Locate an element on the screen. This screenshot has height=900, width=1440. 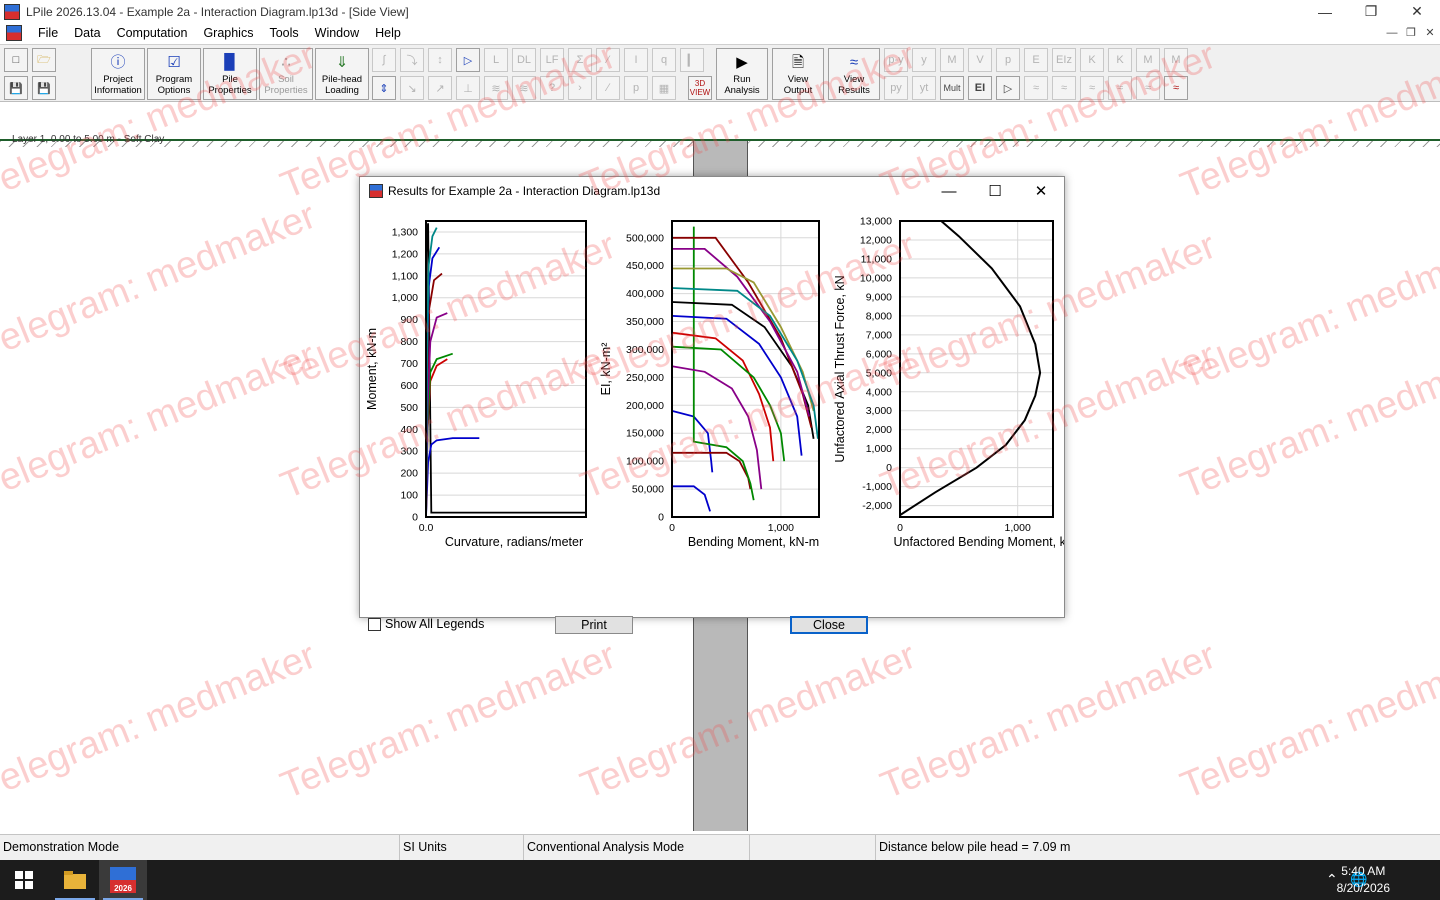
soil-properties-button: ∴ Soil Properties is located at coordinates (286, 74).